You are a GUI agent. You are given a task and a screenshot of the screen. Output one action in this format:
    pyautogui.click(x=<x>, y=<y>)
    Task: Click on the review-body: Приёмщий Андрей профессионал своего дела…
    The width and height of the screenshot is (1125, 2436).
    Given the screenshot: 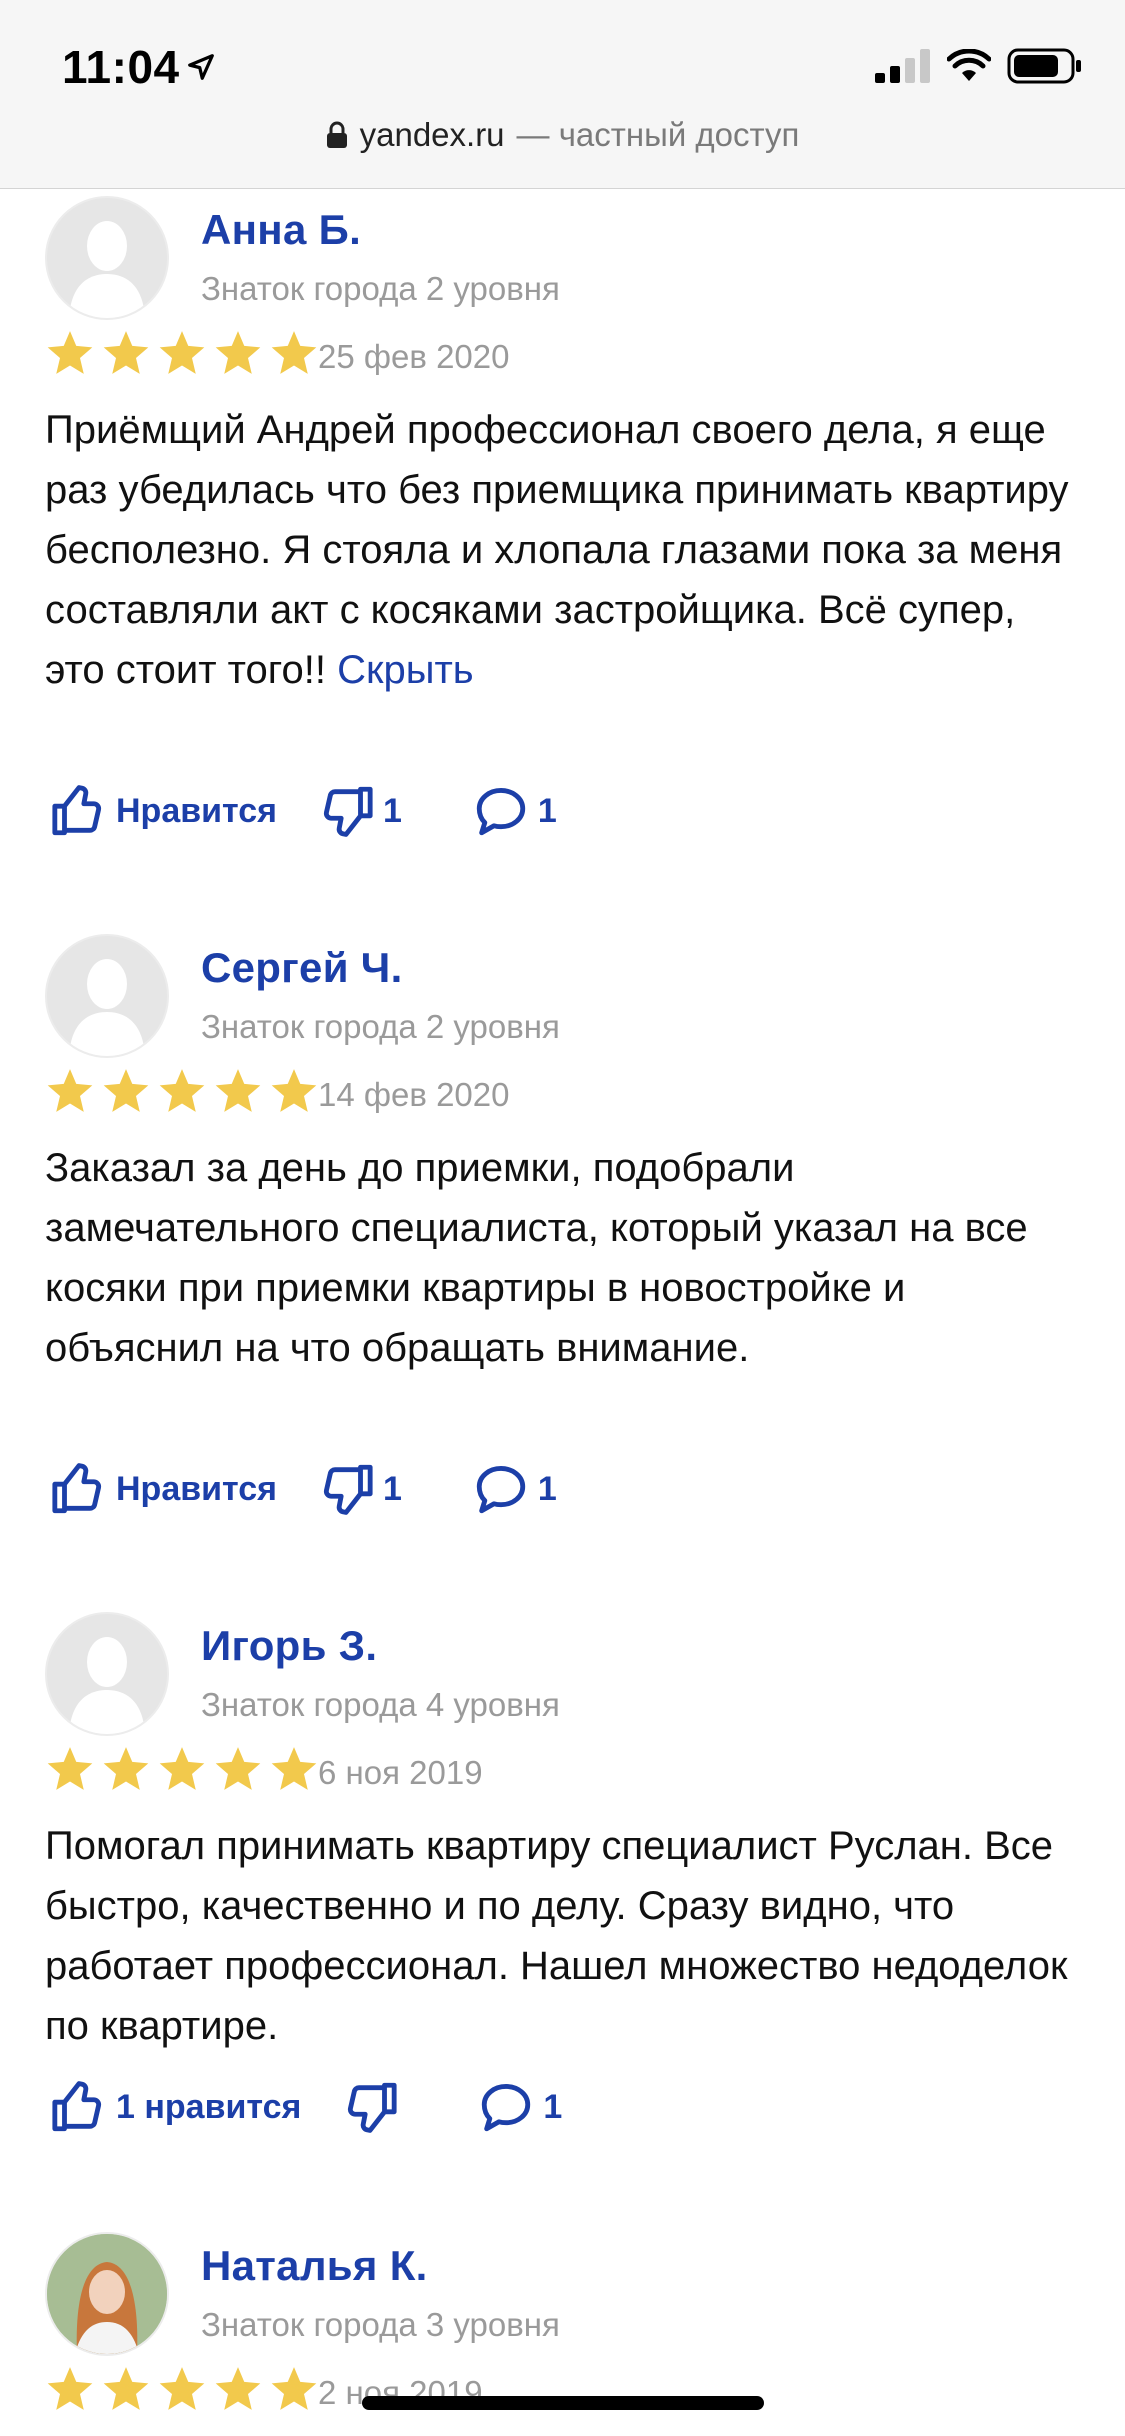 What is the action you would take?
    pyautogui.click(x=557, y=550)
    